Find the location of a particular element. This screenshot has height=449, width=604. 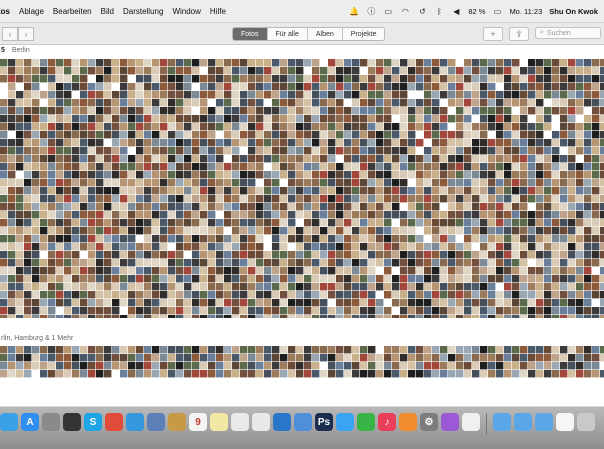

wifi-icon: ◠ is located at coordinates (405, 11).